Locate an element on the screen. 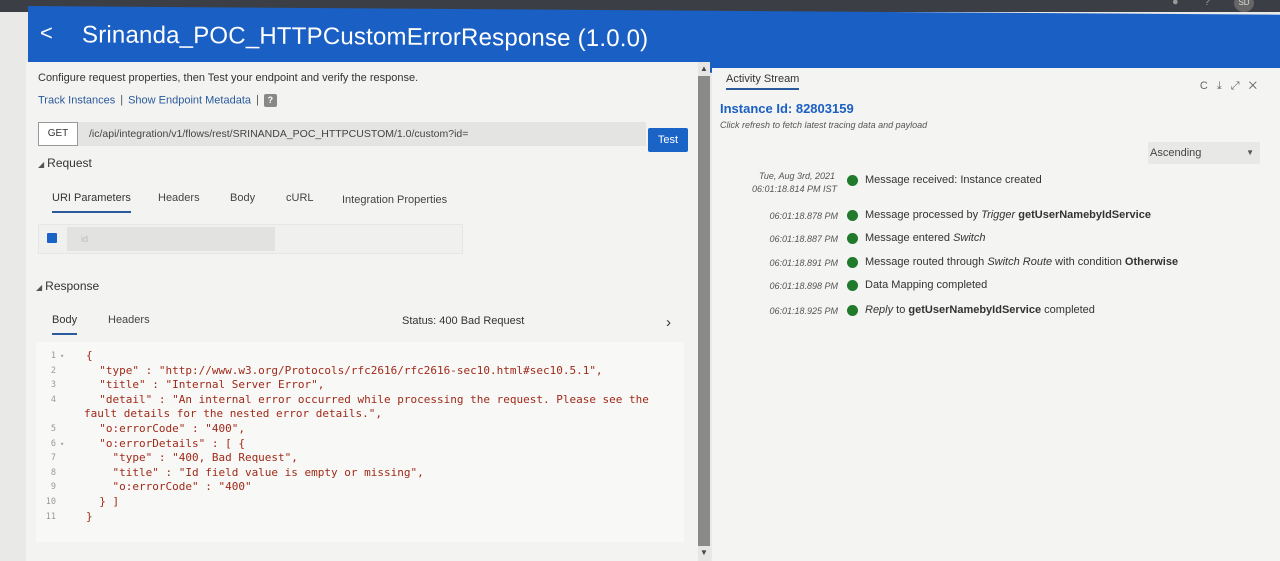 This screenshot has height=561, width=1280. response-status: Status: 400 Bad Request is located at coordinates (463, 321).